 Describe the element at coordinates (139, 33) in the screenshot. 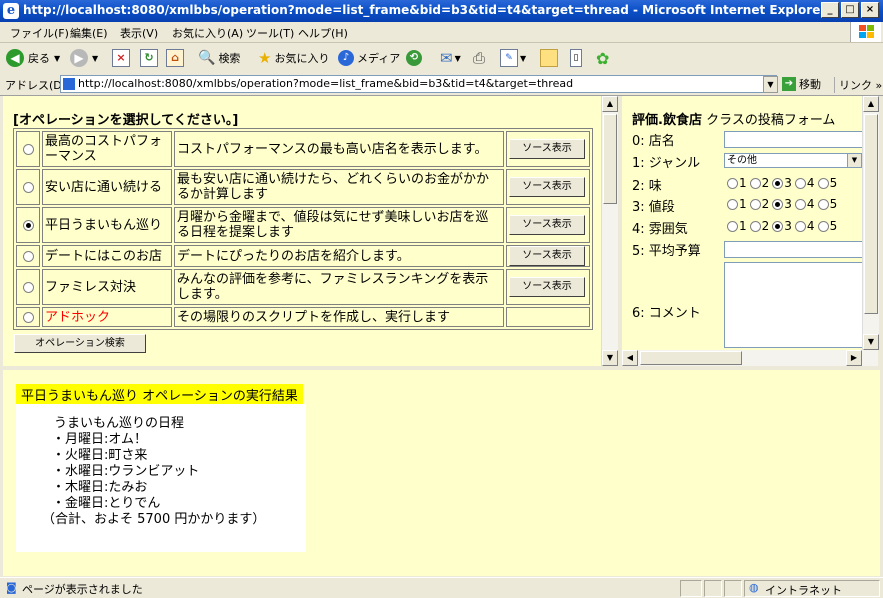

I see `menu-view: 表示(V)` at that location.